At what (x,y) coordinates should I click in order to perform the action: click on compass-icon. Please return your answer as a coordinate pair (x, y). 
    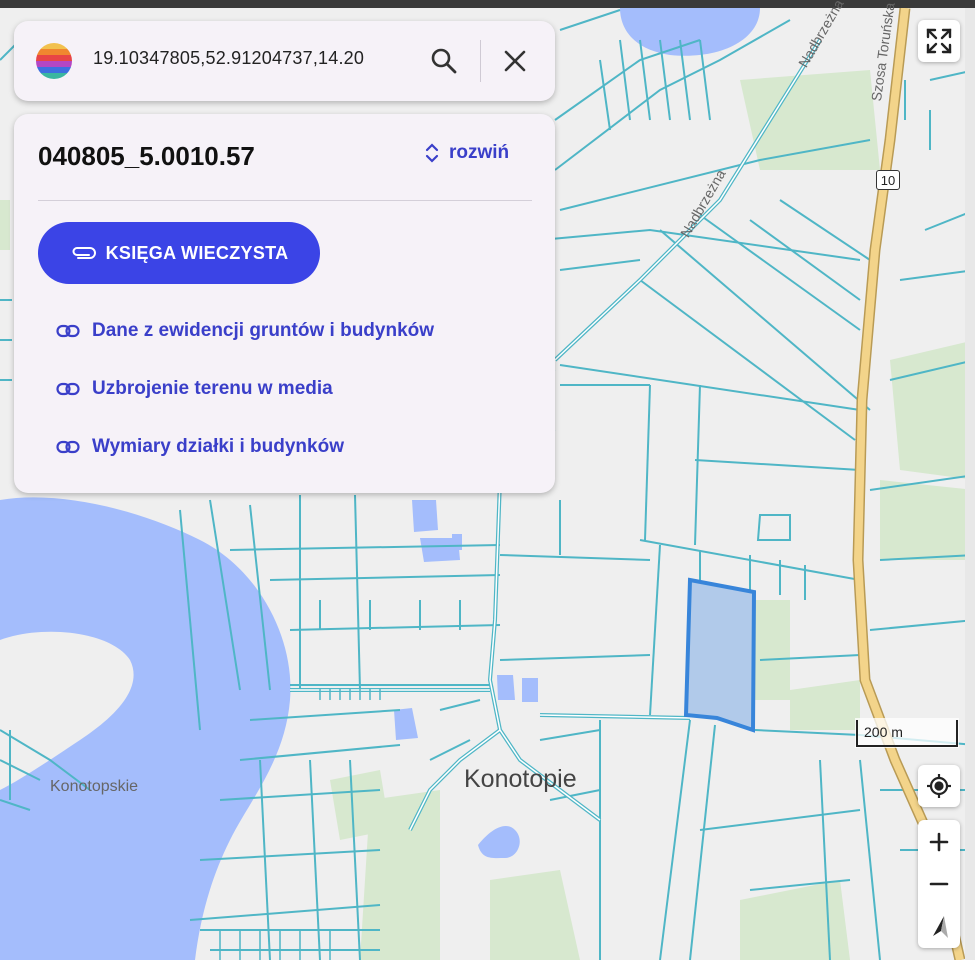
    Looking at the image, I should click on (940, 927).